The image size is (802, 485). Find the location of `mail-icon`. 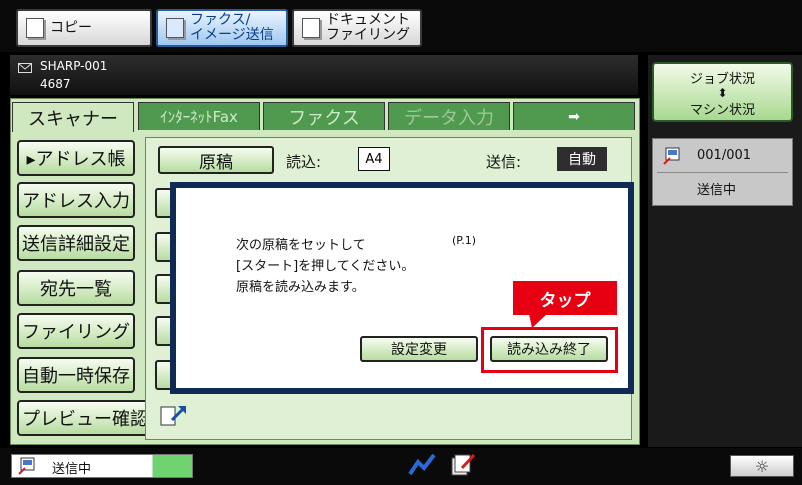

mail-icon is located at coordinates (25, 68).